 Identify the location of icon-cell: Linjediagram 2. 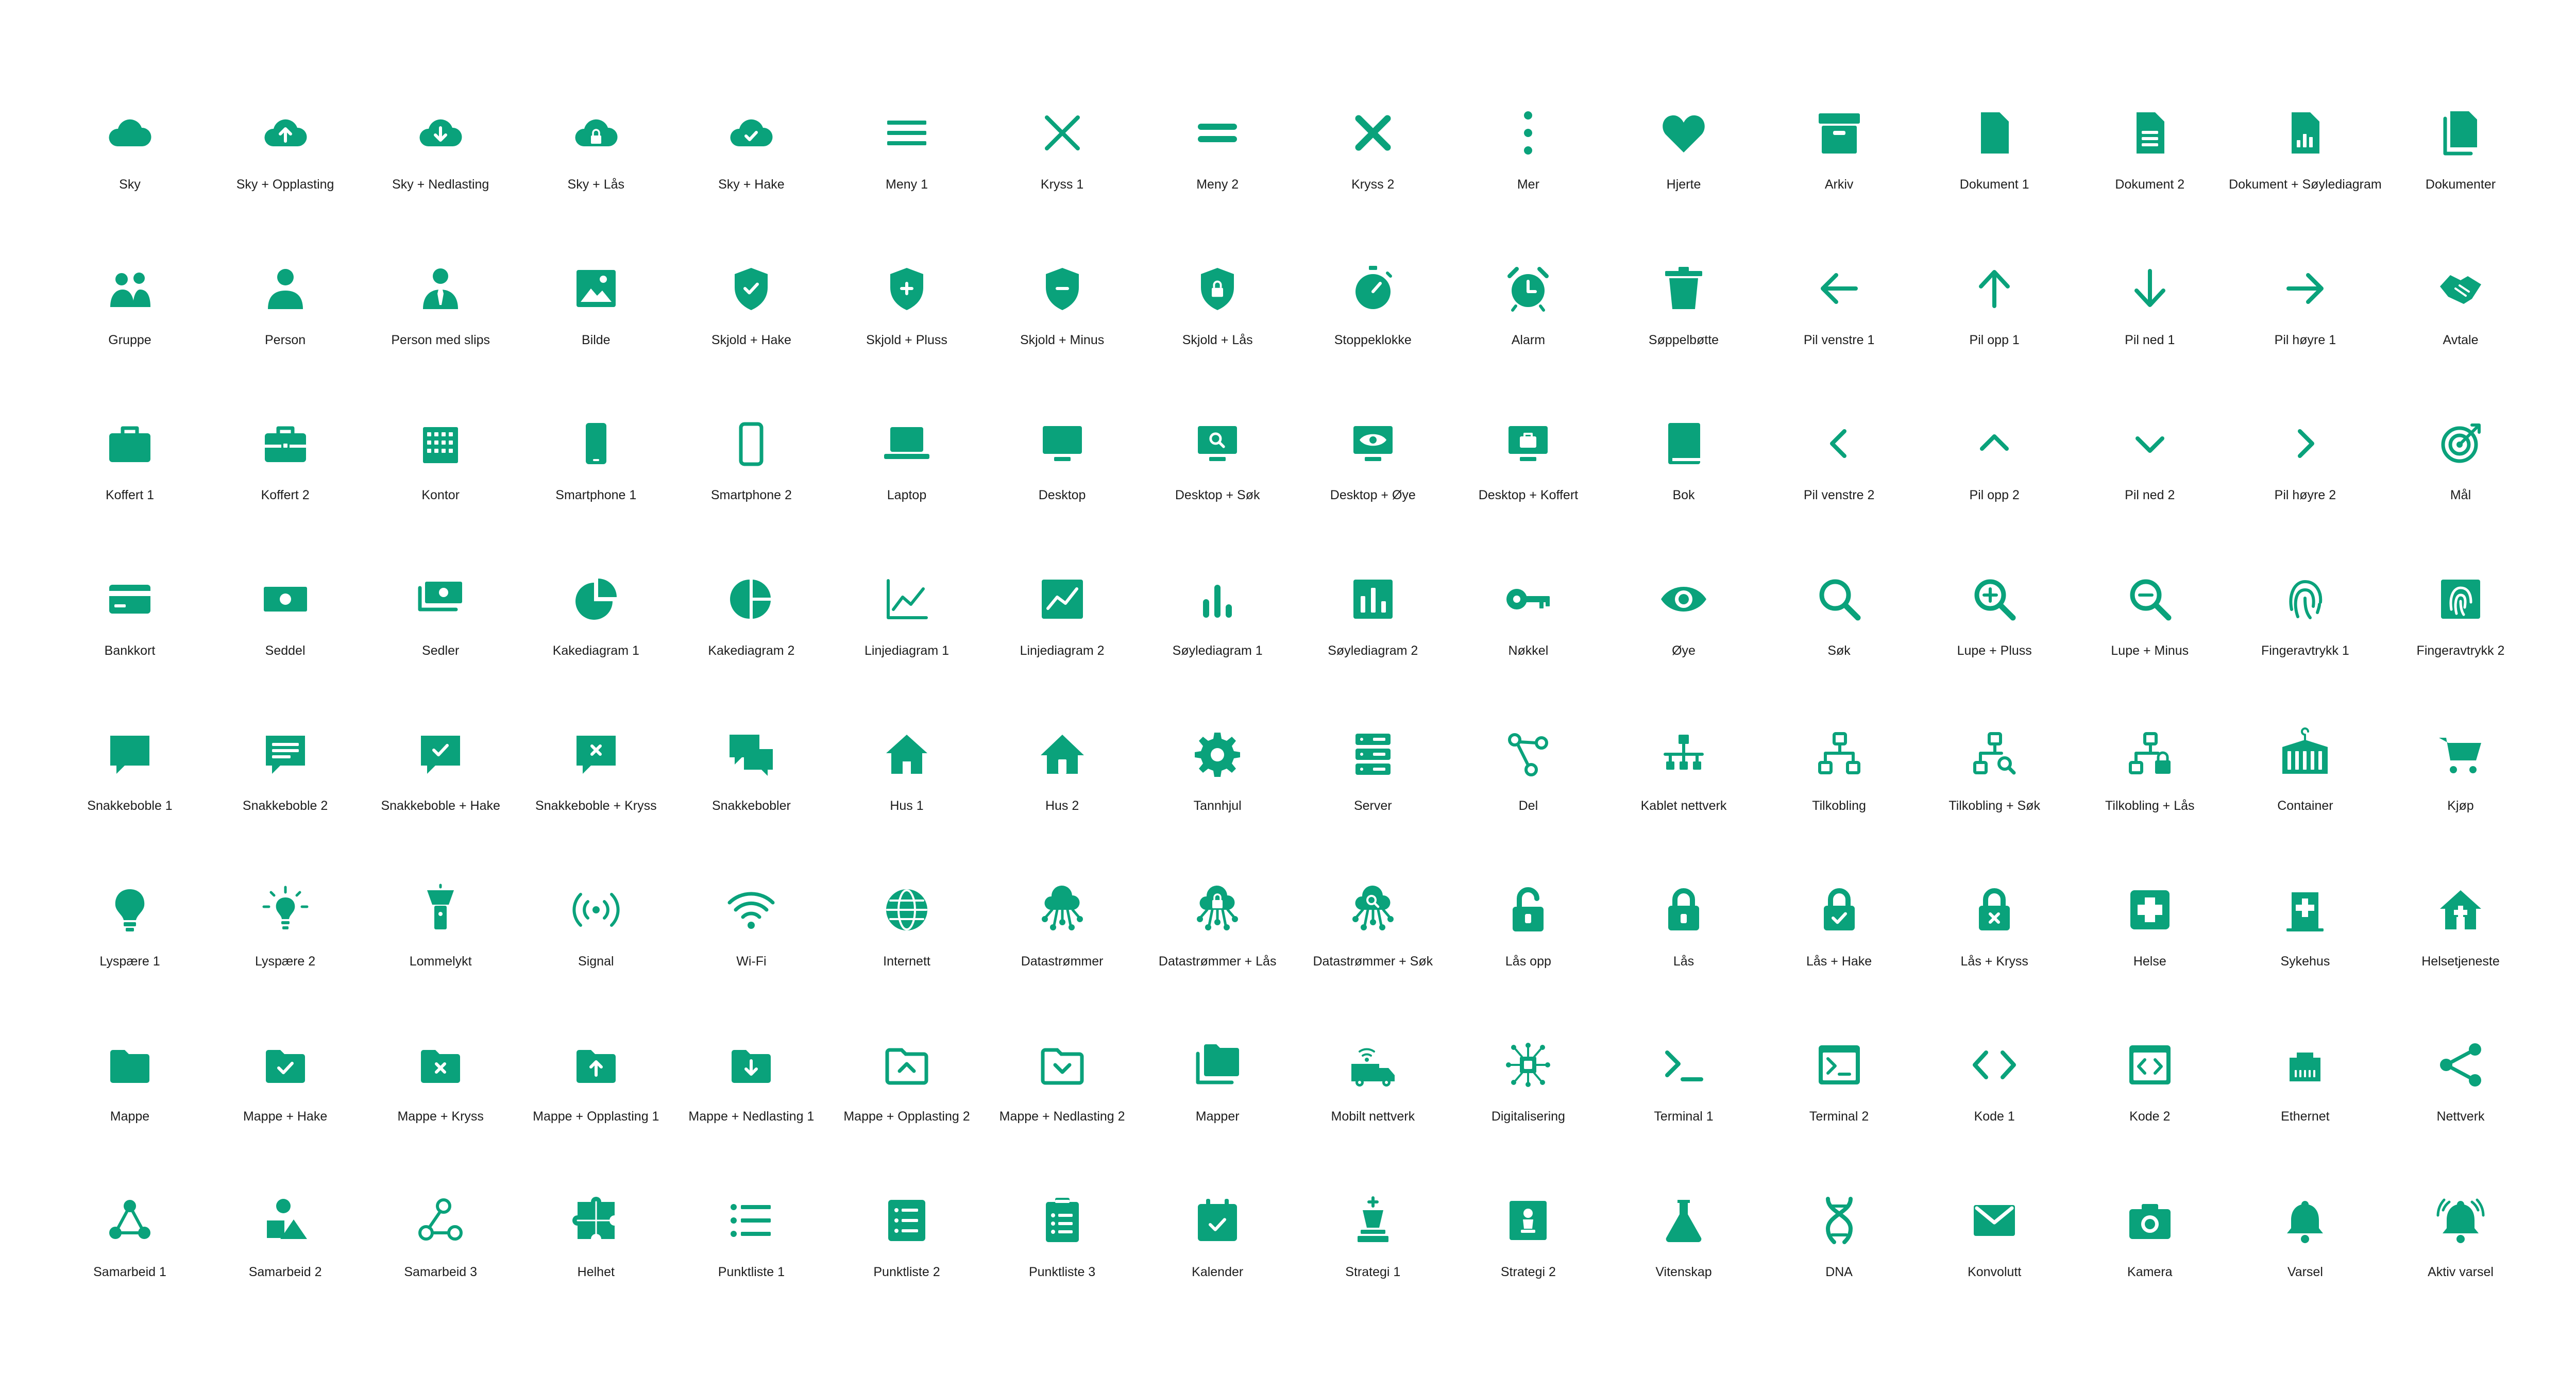
(1062, 635).